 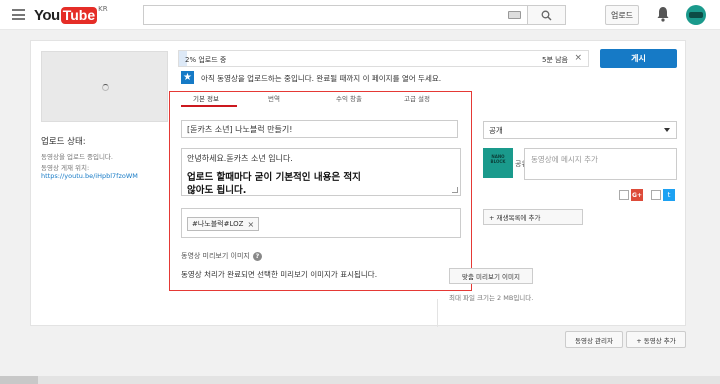 I want to click on thumbnail-section-label: 동영상 미리보기 이미지 ?, so click(x=221, y=256).